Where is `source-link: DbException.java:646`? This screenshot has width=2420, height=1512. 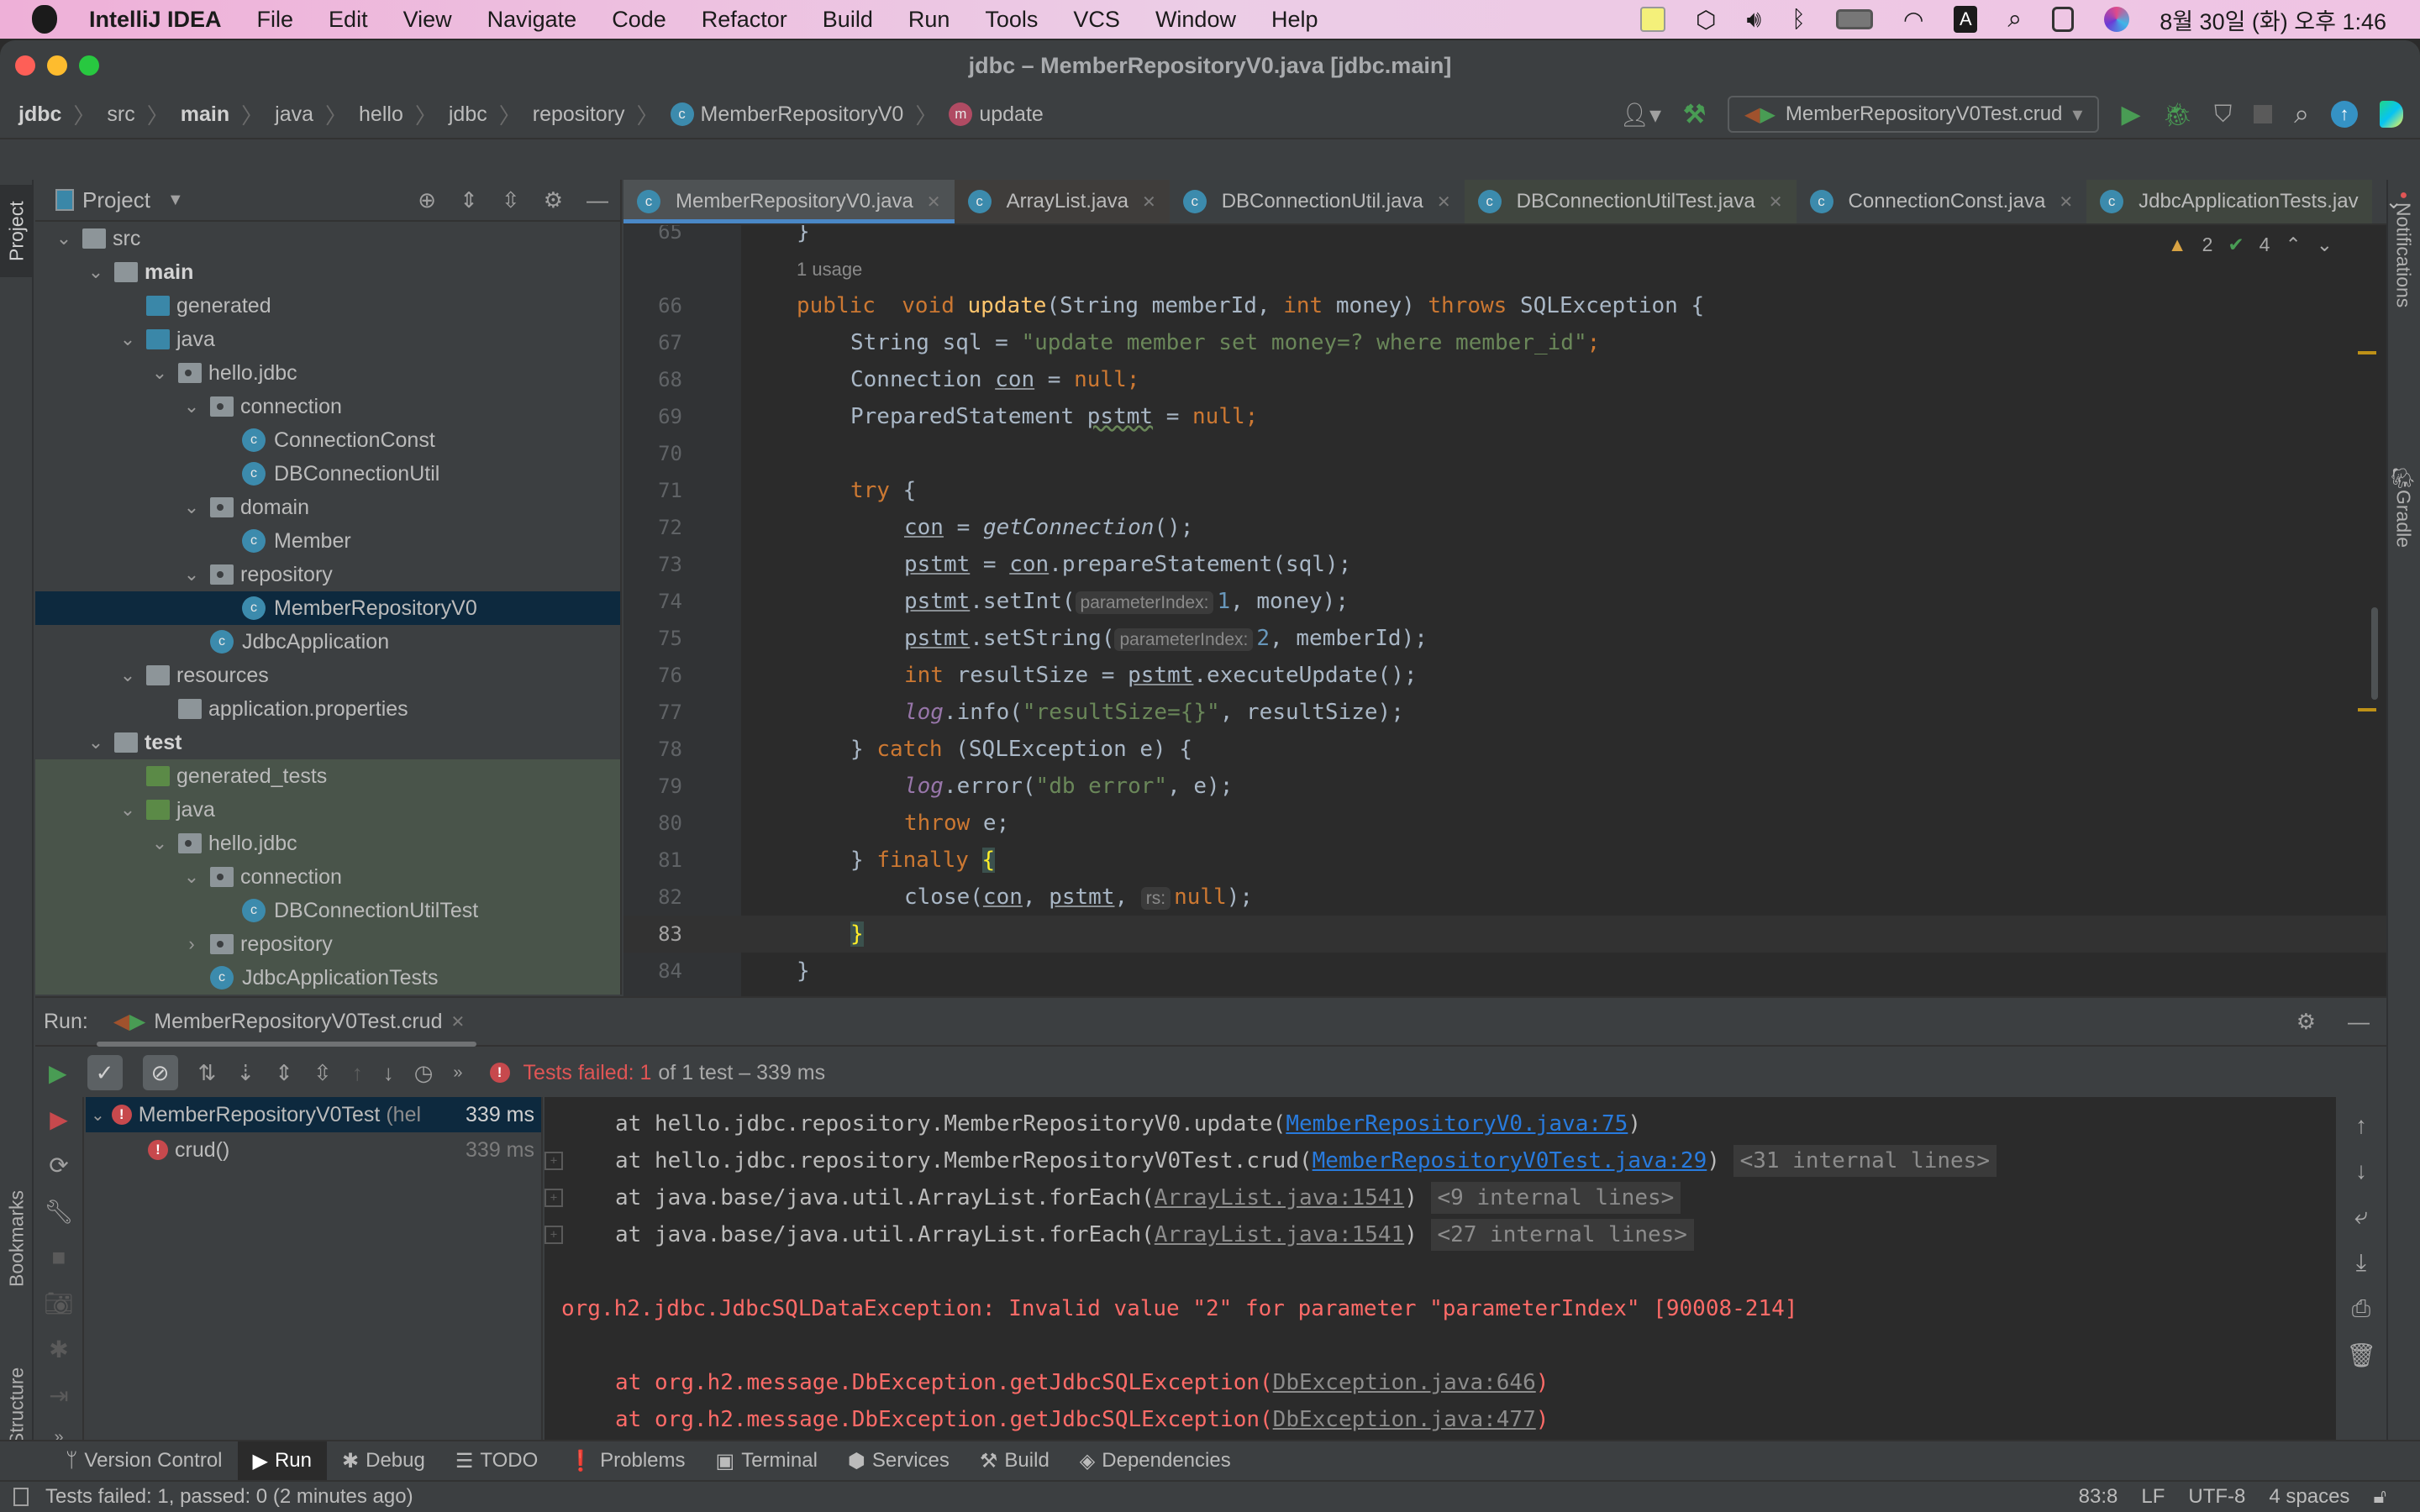
source-link: DbException.java:646 is located at coordinates (1405, 1382).